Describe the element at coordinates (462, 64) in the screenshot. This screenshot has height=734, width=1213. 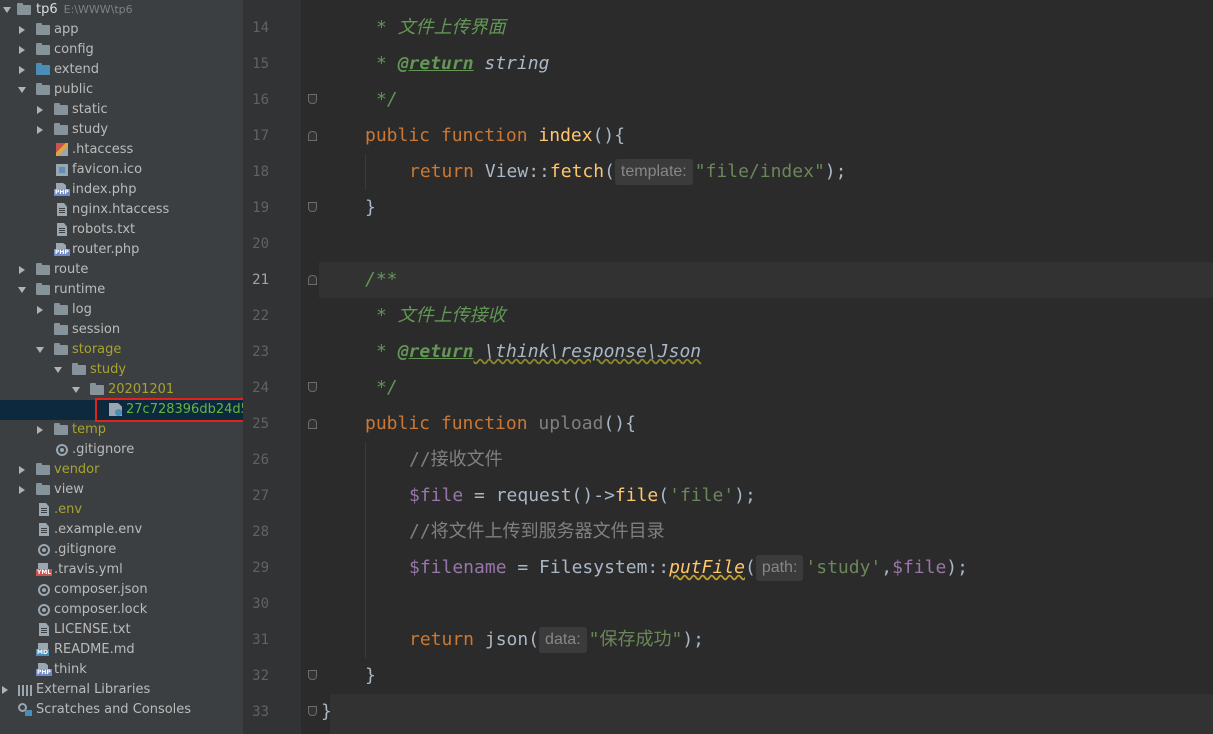
I see `code-line-15: * @return string` at that location.